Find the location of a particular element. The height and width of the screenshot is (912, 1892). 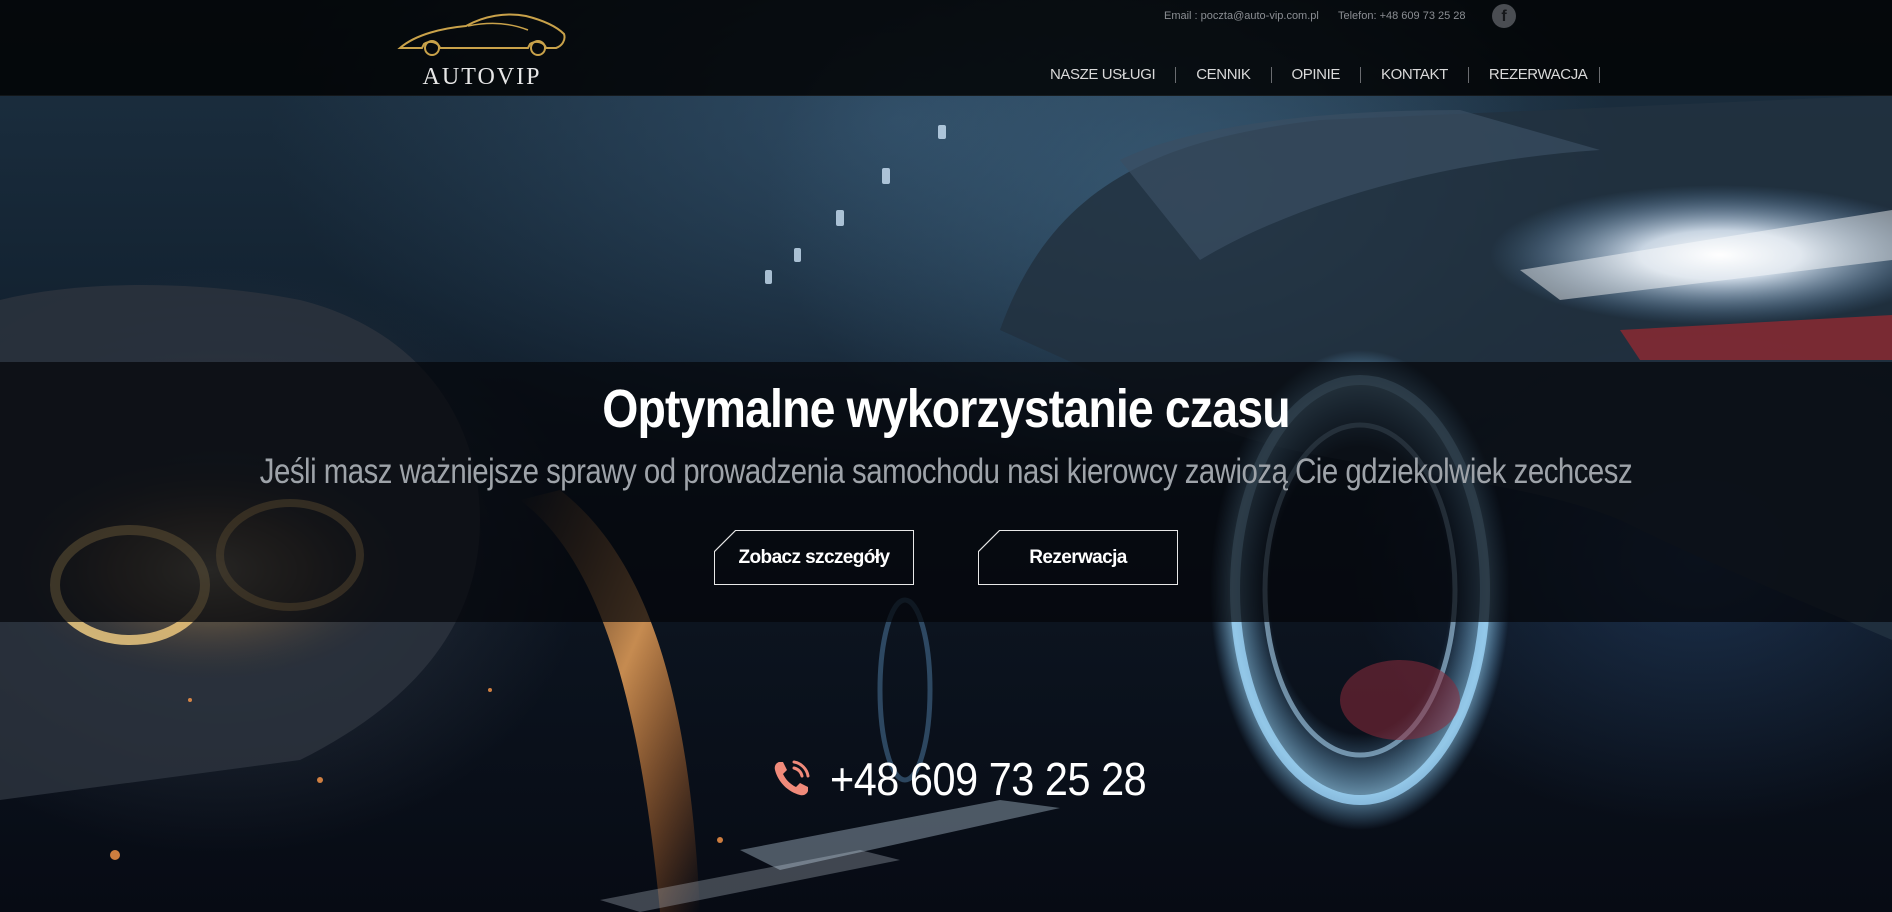

booking-button: Rezerwacja is located at coordinates (1078, 557).